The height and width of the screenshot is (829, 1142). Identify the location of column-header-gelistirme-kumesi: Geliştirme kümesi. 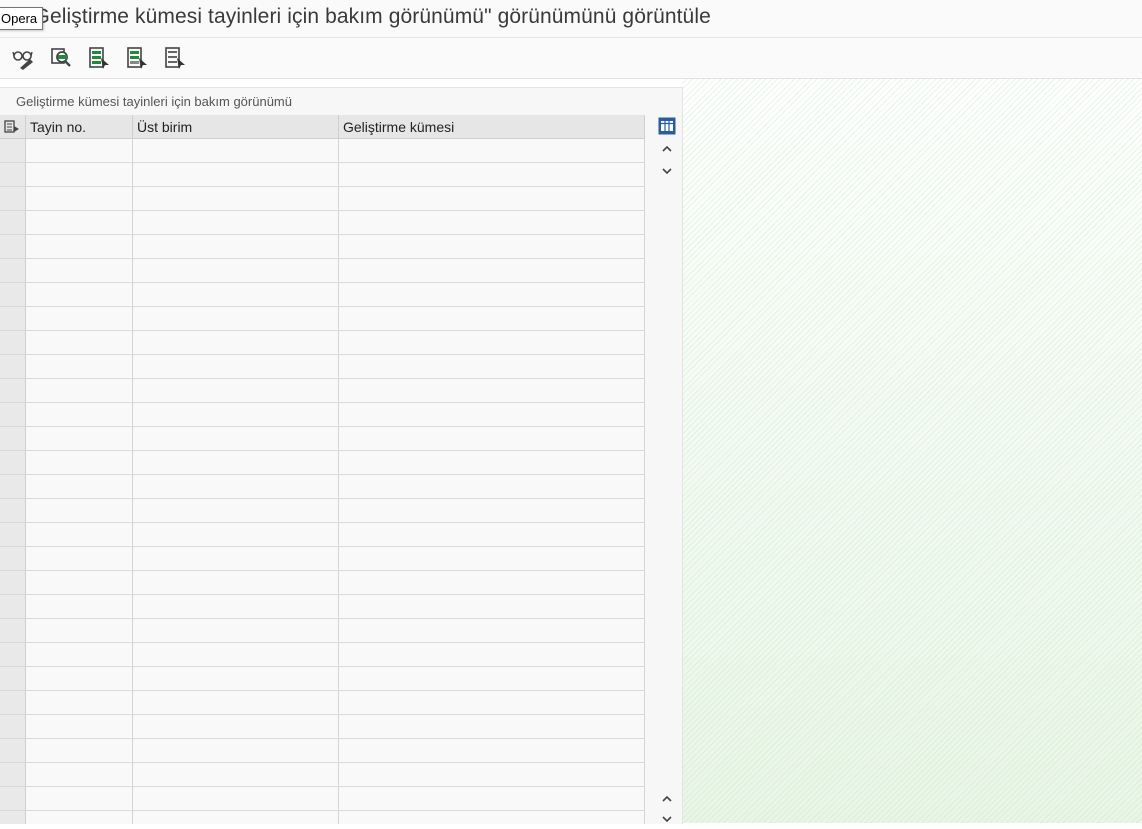
(492, 127).